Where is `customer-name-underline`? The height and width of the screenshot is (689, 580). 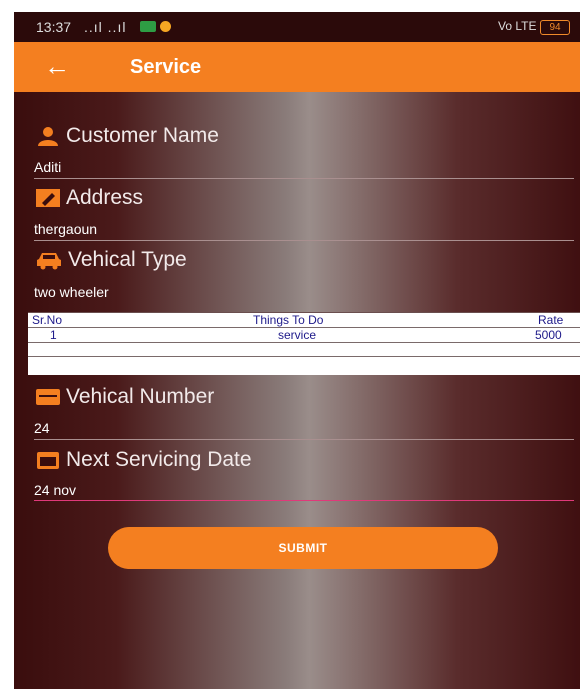
customer-name-underline is located at coordinates (304, 178).